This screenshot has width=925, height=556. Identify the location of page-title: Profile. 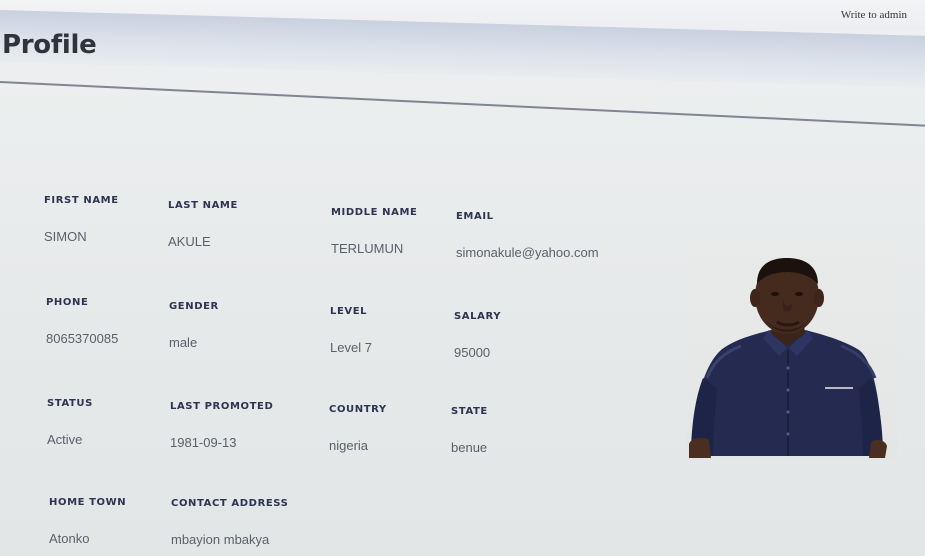
(49, 45).